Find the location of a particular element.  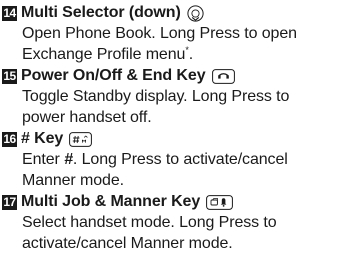

description-line: Enter #. Long Press to activate/cancel is located at coordinates (155, 159).